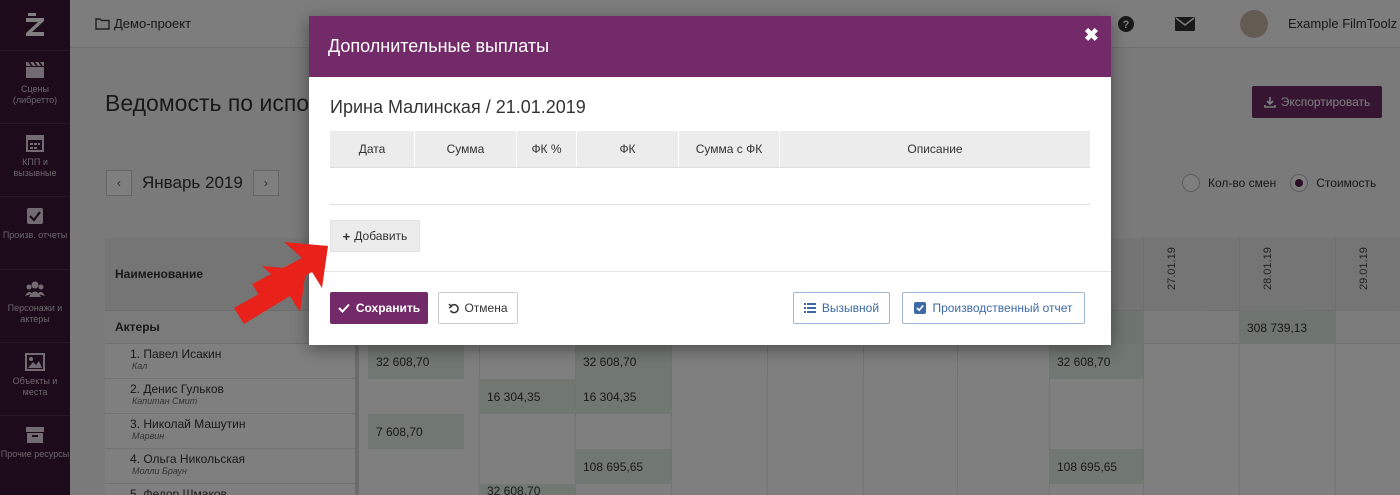 This screenshot has height=495, width=1400. I want to click on save-button: Сохранить, so click(379, 308).